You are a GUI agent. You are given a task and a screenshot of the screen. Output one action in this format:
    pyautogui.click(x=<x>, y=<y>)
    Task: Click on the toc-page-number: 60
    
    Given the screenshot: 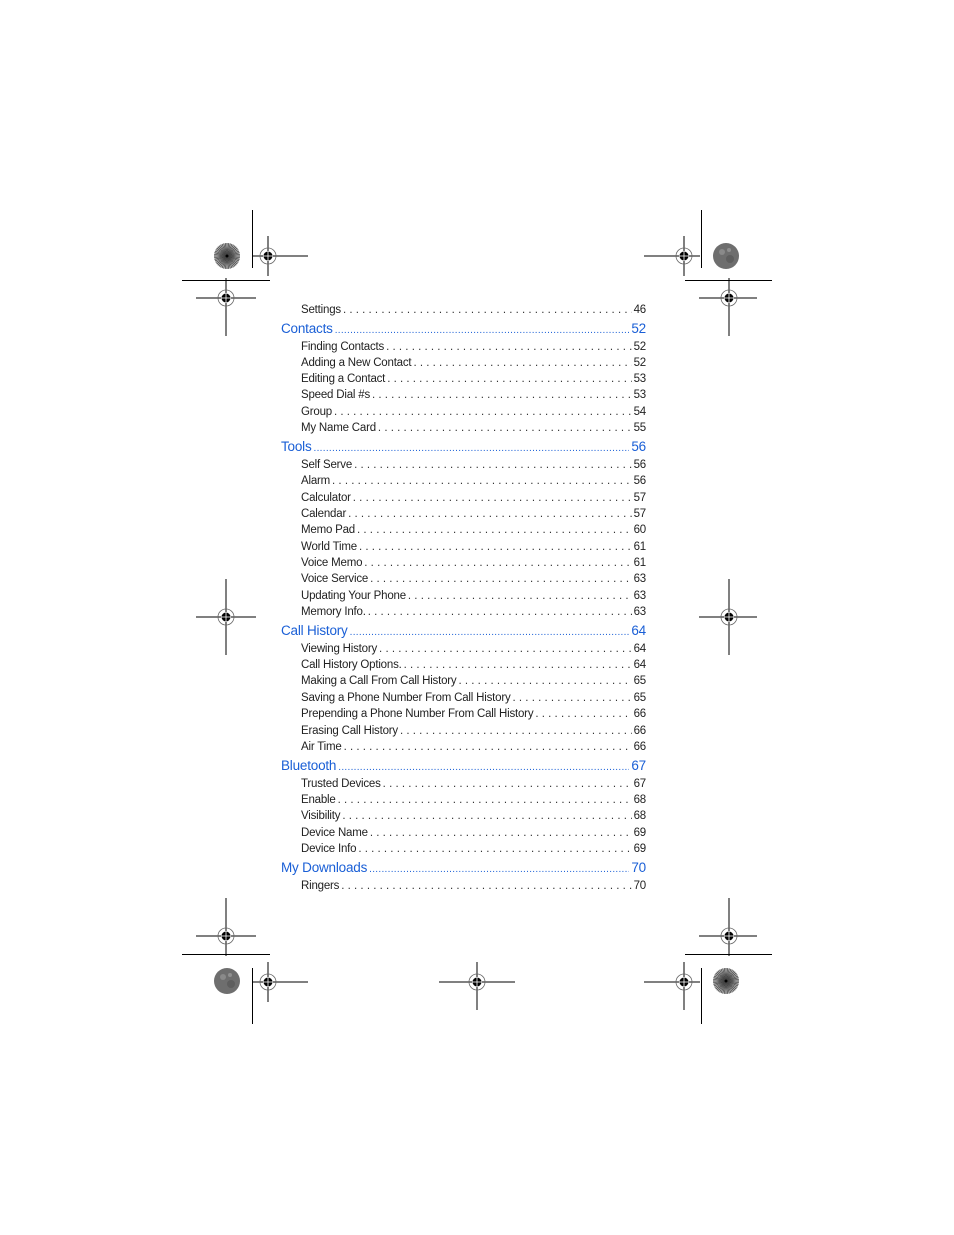 What is the action you would take?
    pyautogui.click(x=640, y=530)
    